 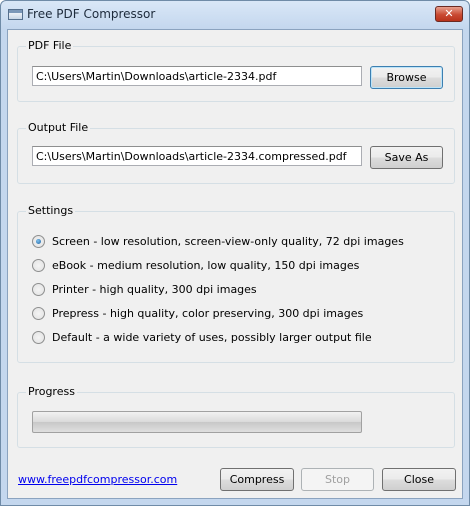 What do you see at coordinates (235, 15) in the screenshot?
I see `title-bar: Free PDF Compressor ✕` at bounding box center [235, 15].